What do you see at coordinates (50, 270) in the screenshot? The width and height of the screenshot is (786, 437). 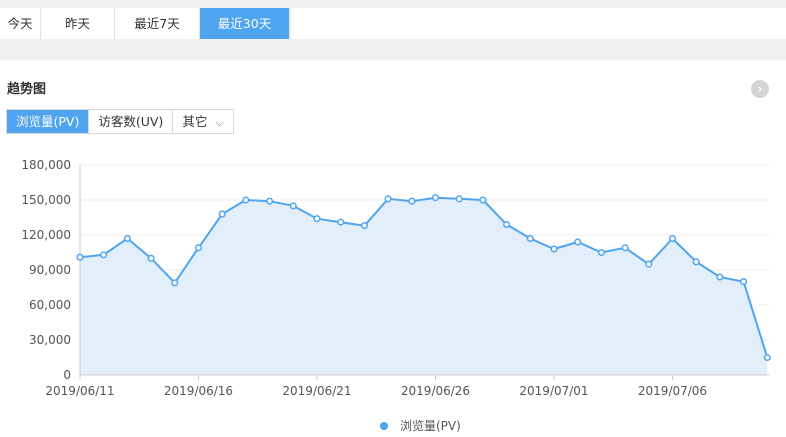 I see `y-tick-label: 90,000` at bounding box center [50, 270].